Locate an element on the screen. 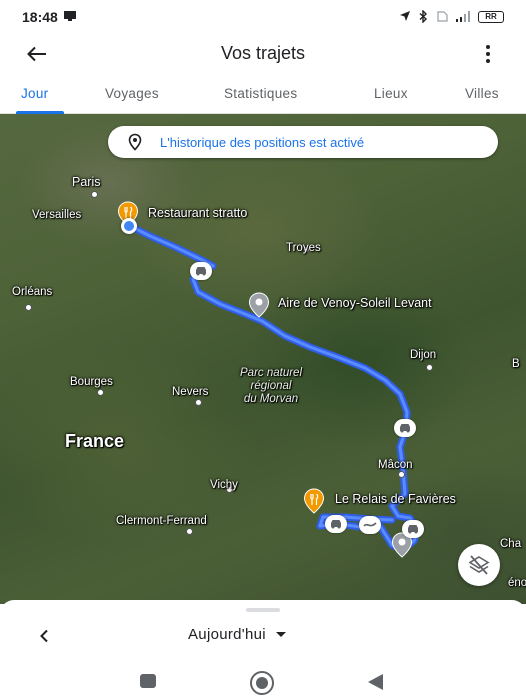 Image resolution: width=526 pixels, height=700 pixels. map-label-paris: Paris is located at coordinates (86, 182).